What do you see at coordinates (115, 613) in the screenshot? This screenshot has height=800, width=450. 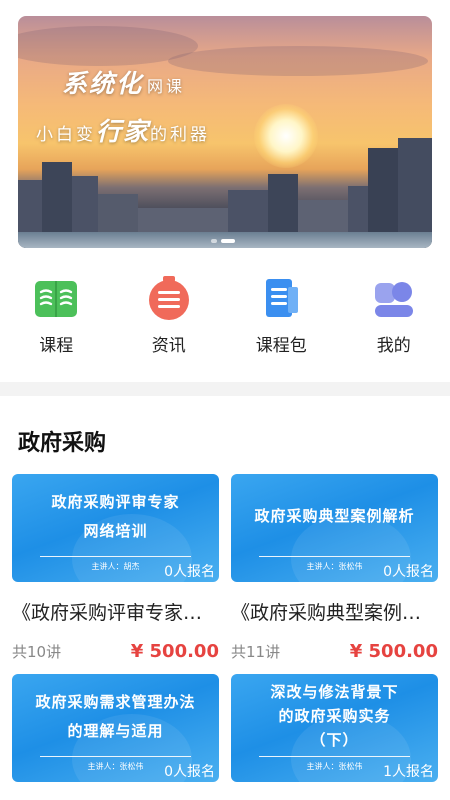 I see `course-title: 《政府采购评审专家网络培训》` at bounding box center [115, 613].